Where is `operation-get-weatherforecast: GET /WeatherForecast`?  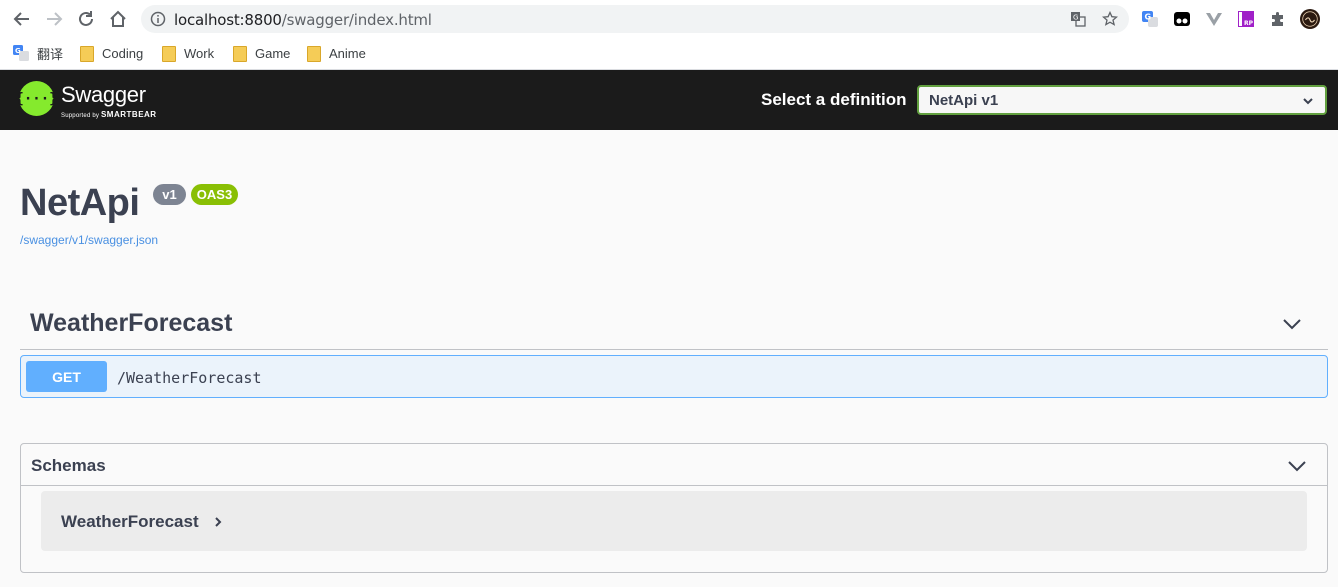
operation-get-weatherforecast: GET /WeatherForecast is located at coordinates (674, 376).